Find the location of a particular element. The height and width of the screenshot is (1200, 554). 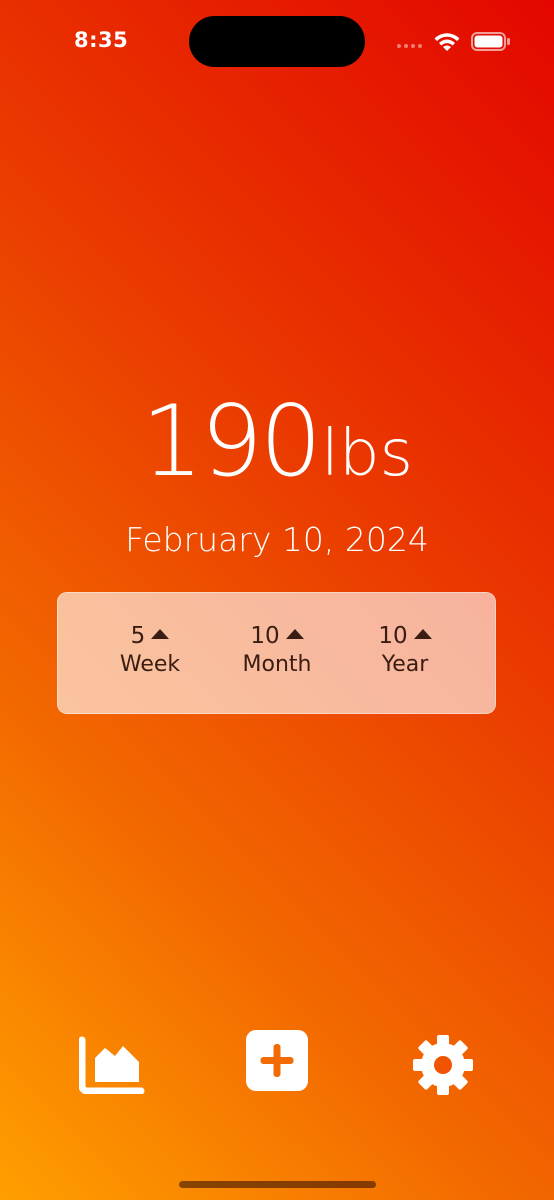

weight-change-card: 5 Week 10 Month 10 Year is located at coordinates (276, 653).